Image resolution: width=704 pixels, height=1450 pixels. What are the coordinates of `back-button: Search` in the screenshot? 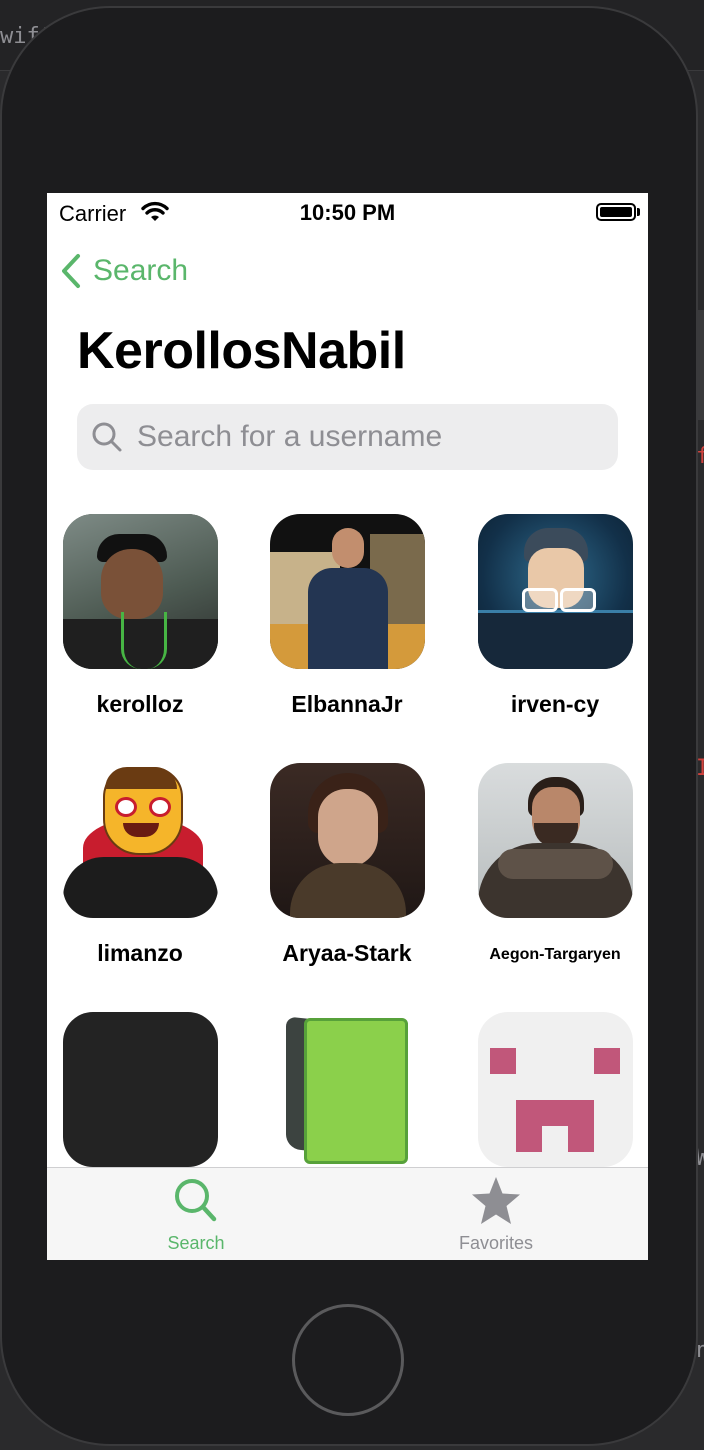 It's located at (124, 271).